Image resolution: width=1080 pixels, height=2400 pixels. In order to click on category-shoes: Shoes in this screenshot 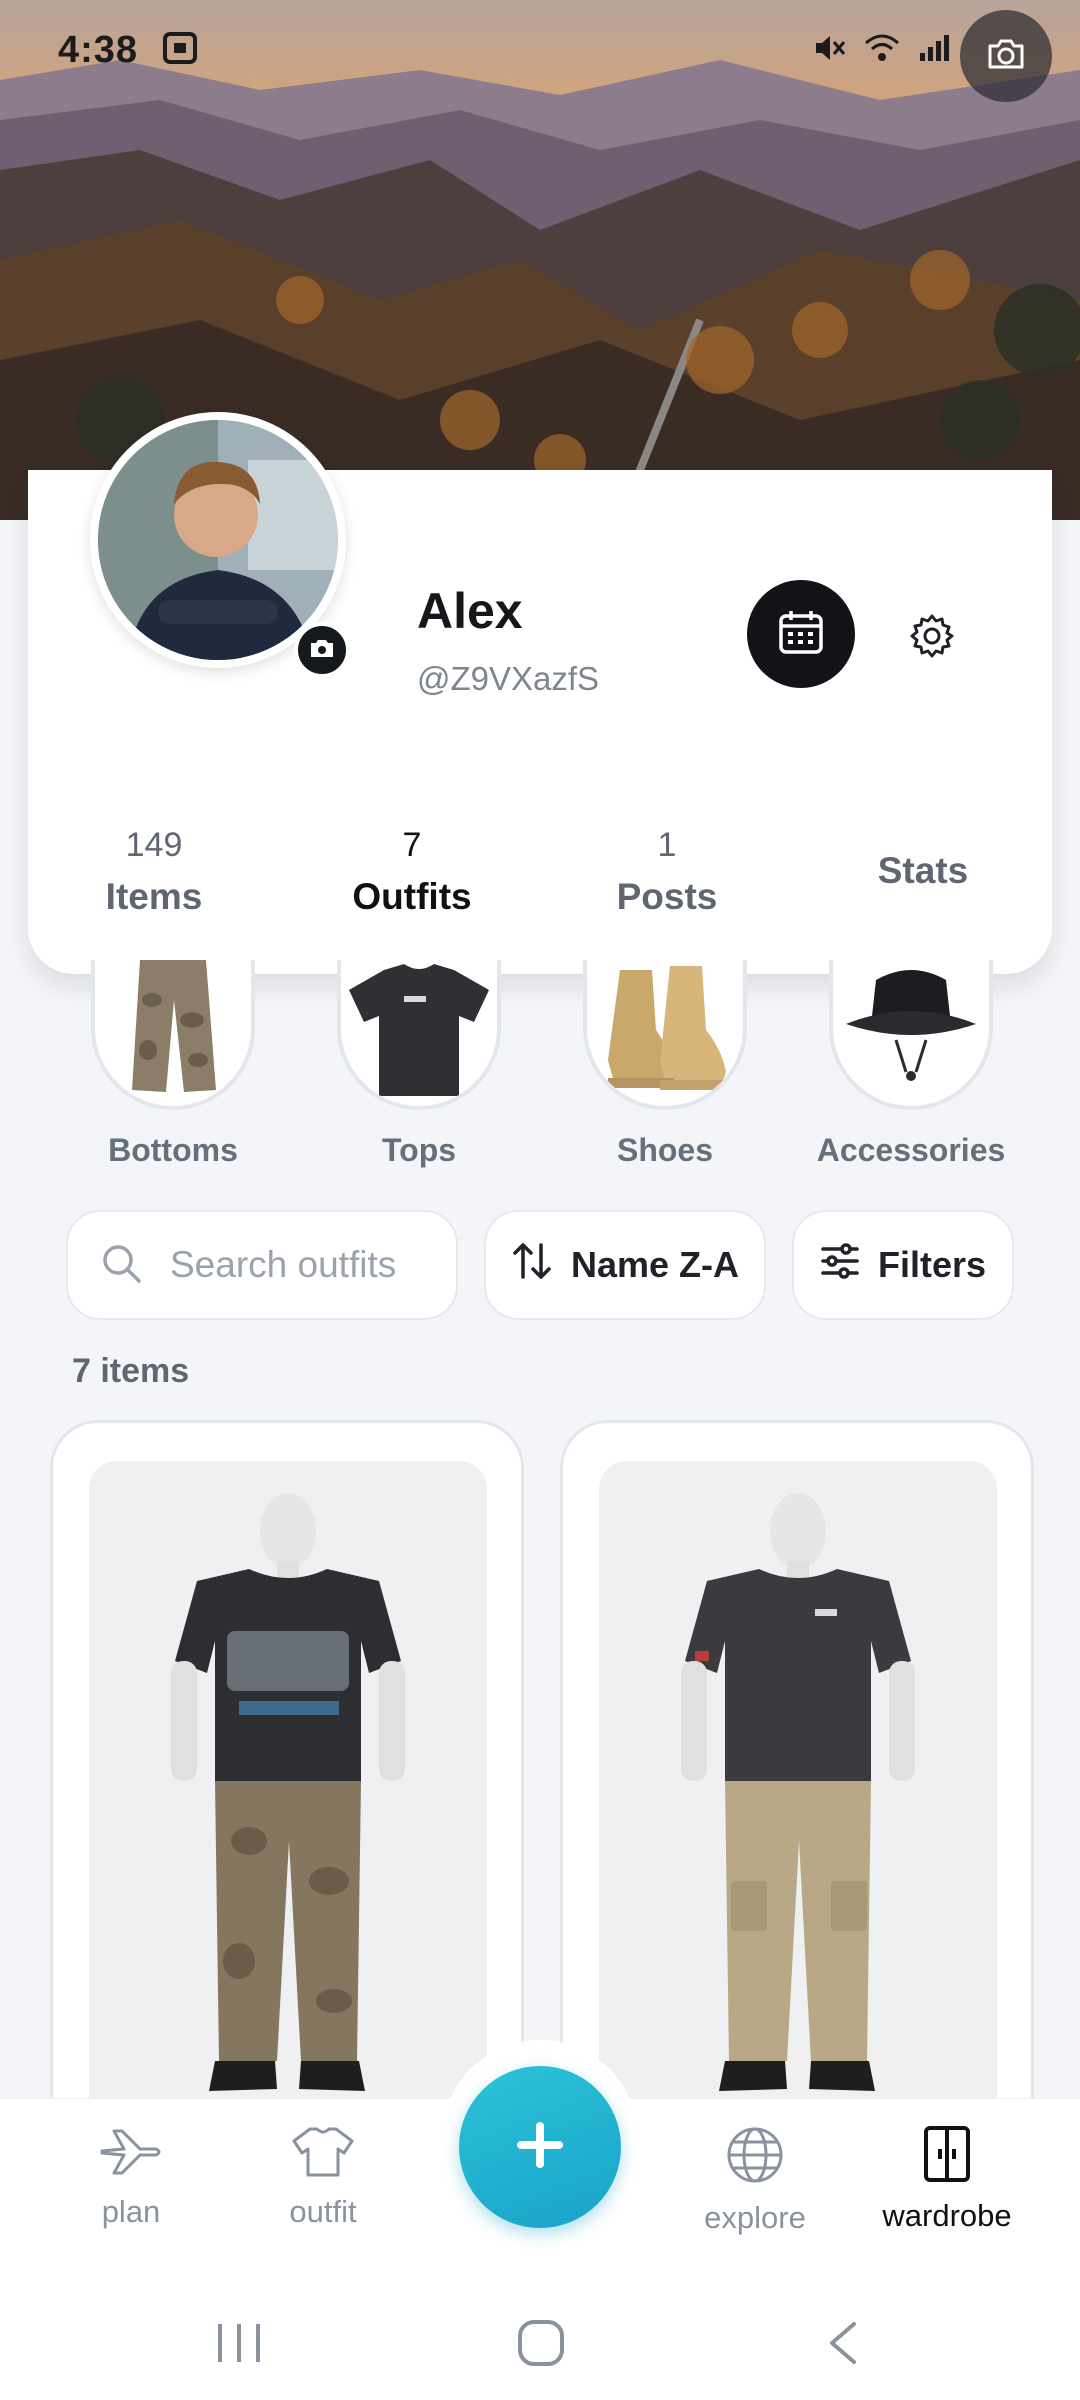, I will do `click(665, 1064)`.